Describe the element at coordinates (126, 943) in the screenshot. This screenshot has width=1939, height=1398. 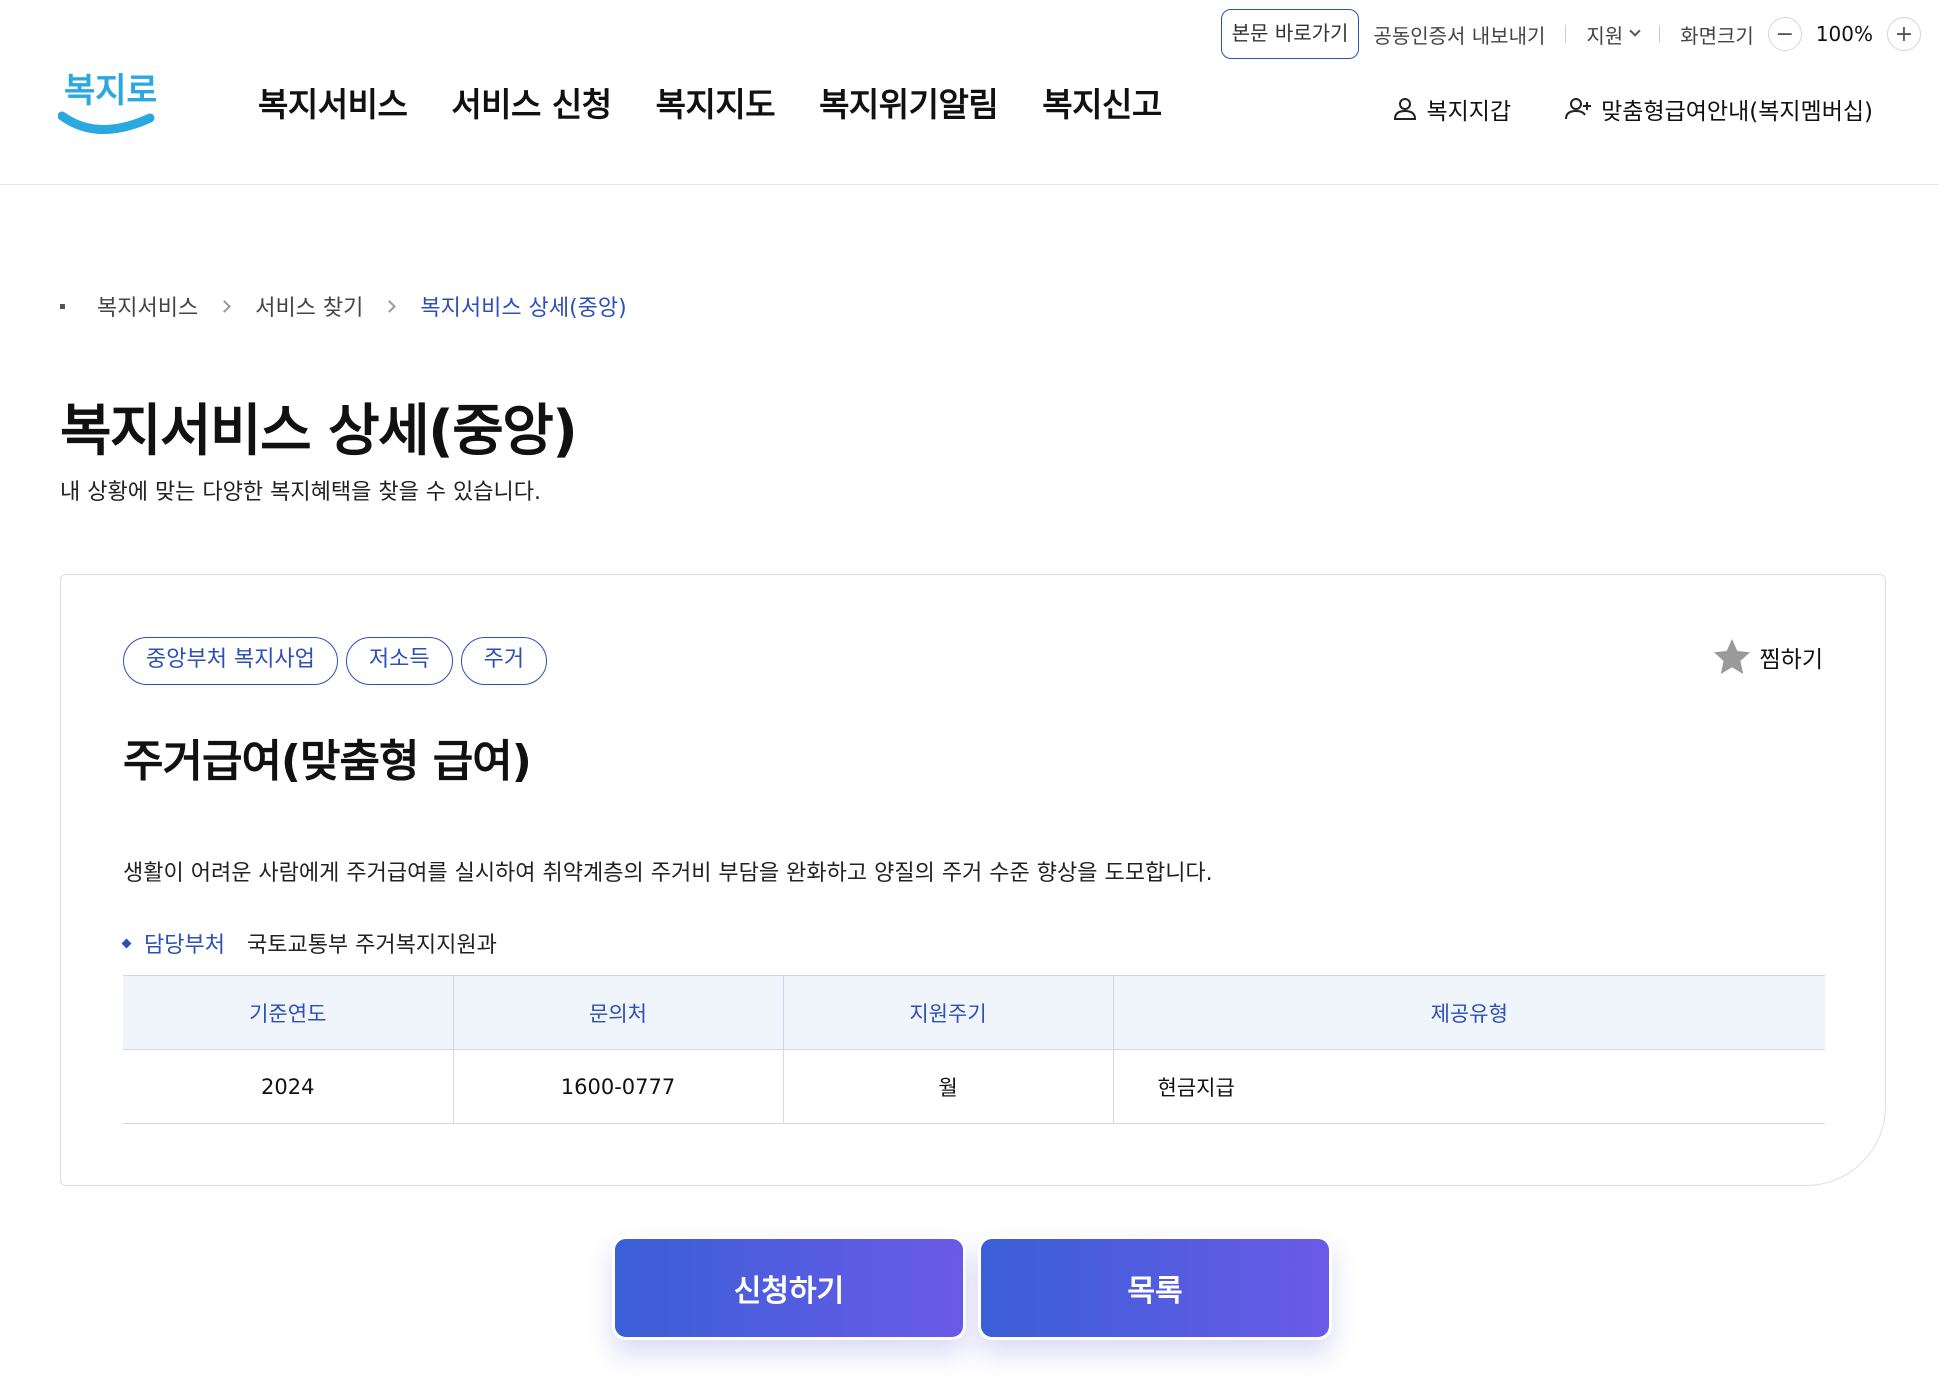
I see `diamond-bullet-icon` at that location.